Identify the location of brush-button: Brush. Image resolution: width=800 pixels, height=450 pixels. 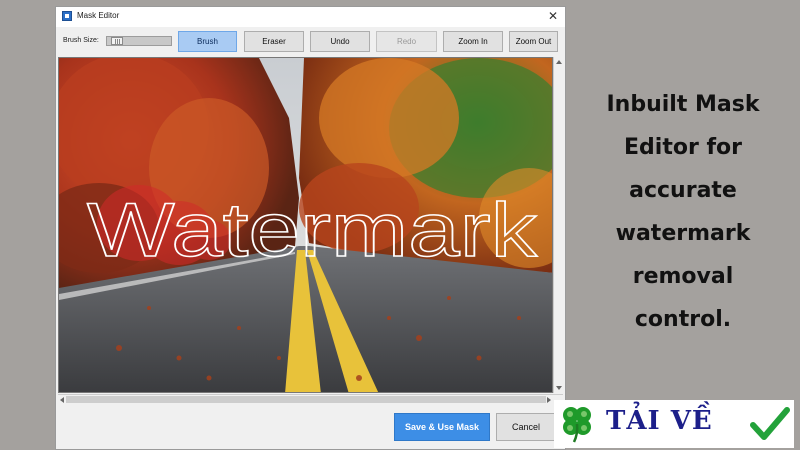
(207, 41).